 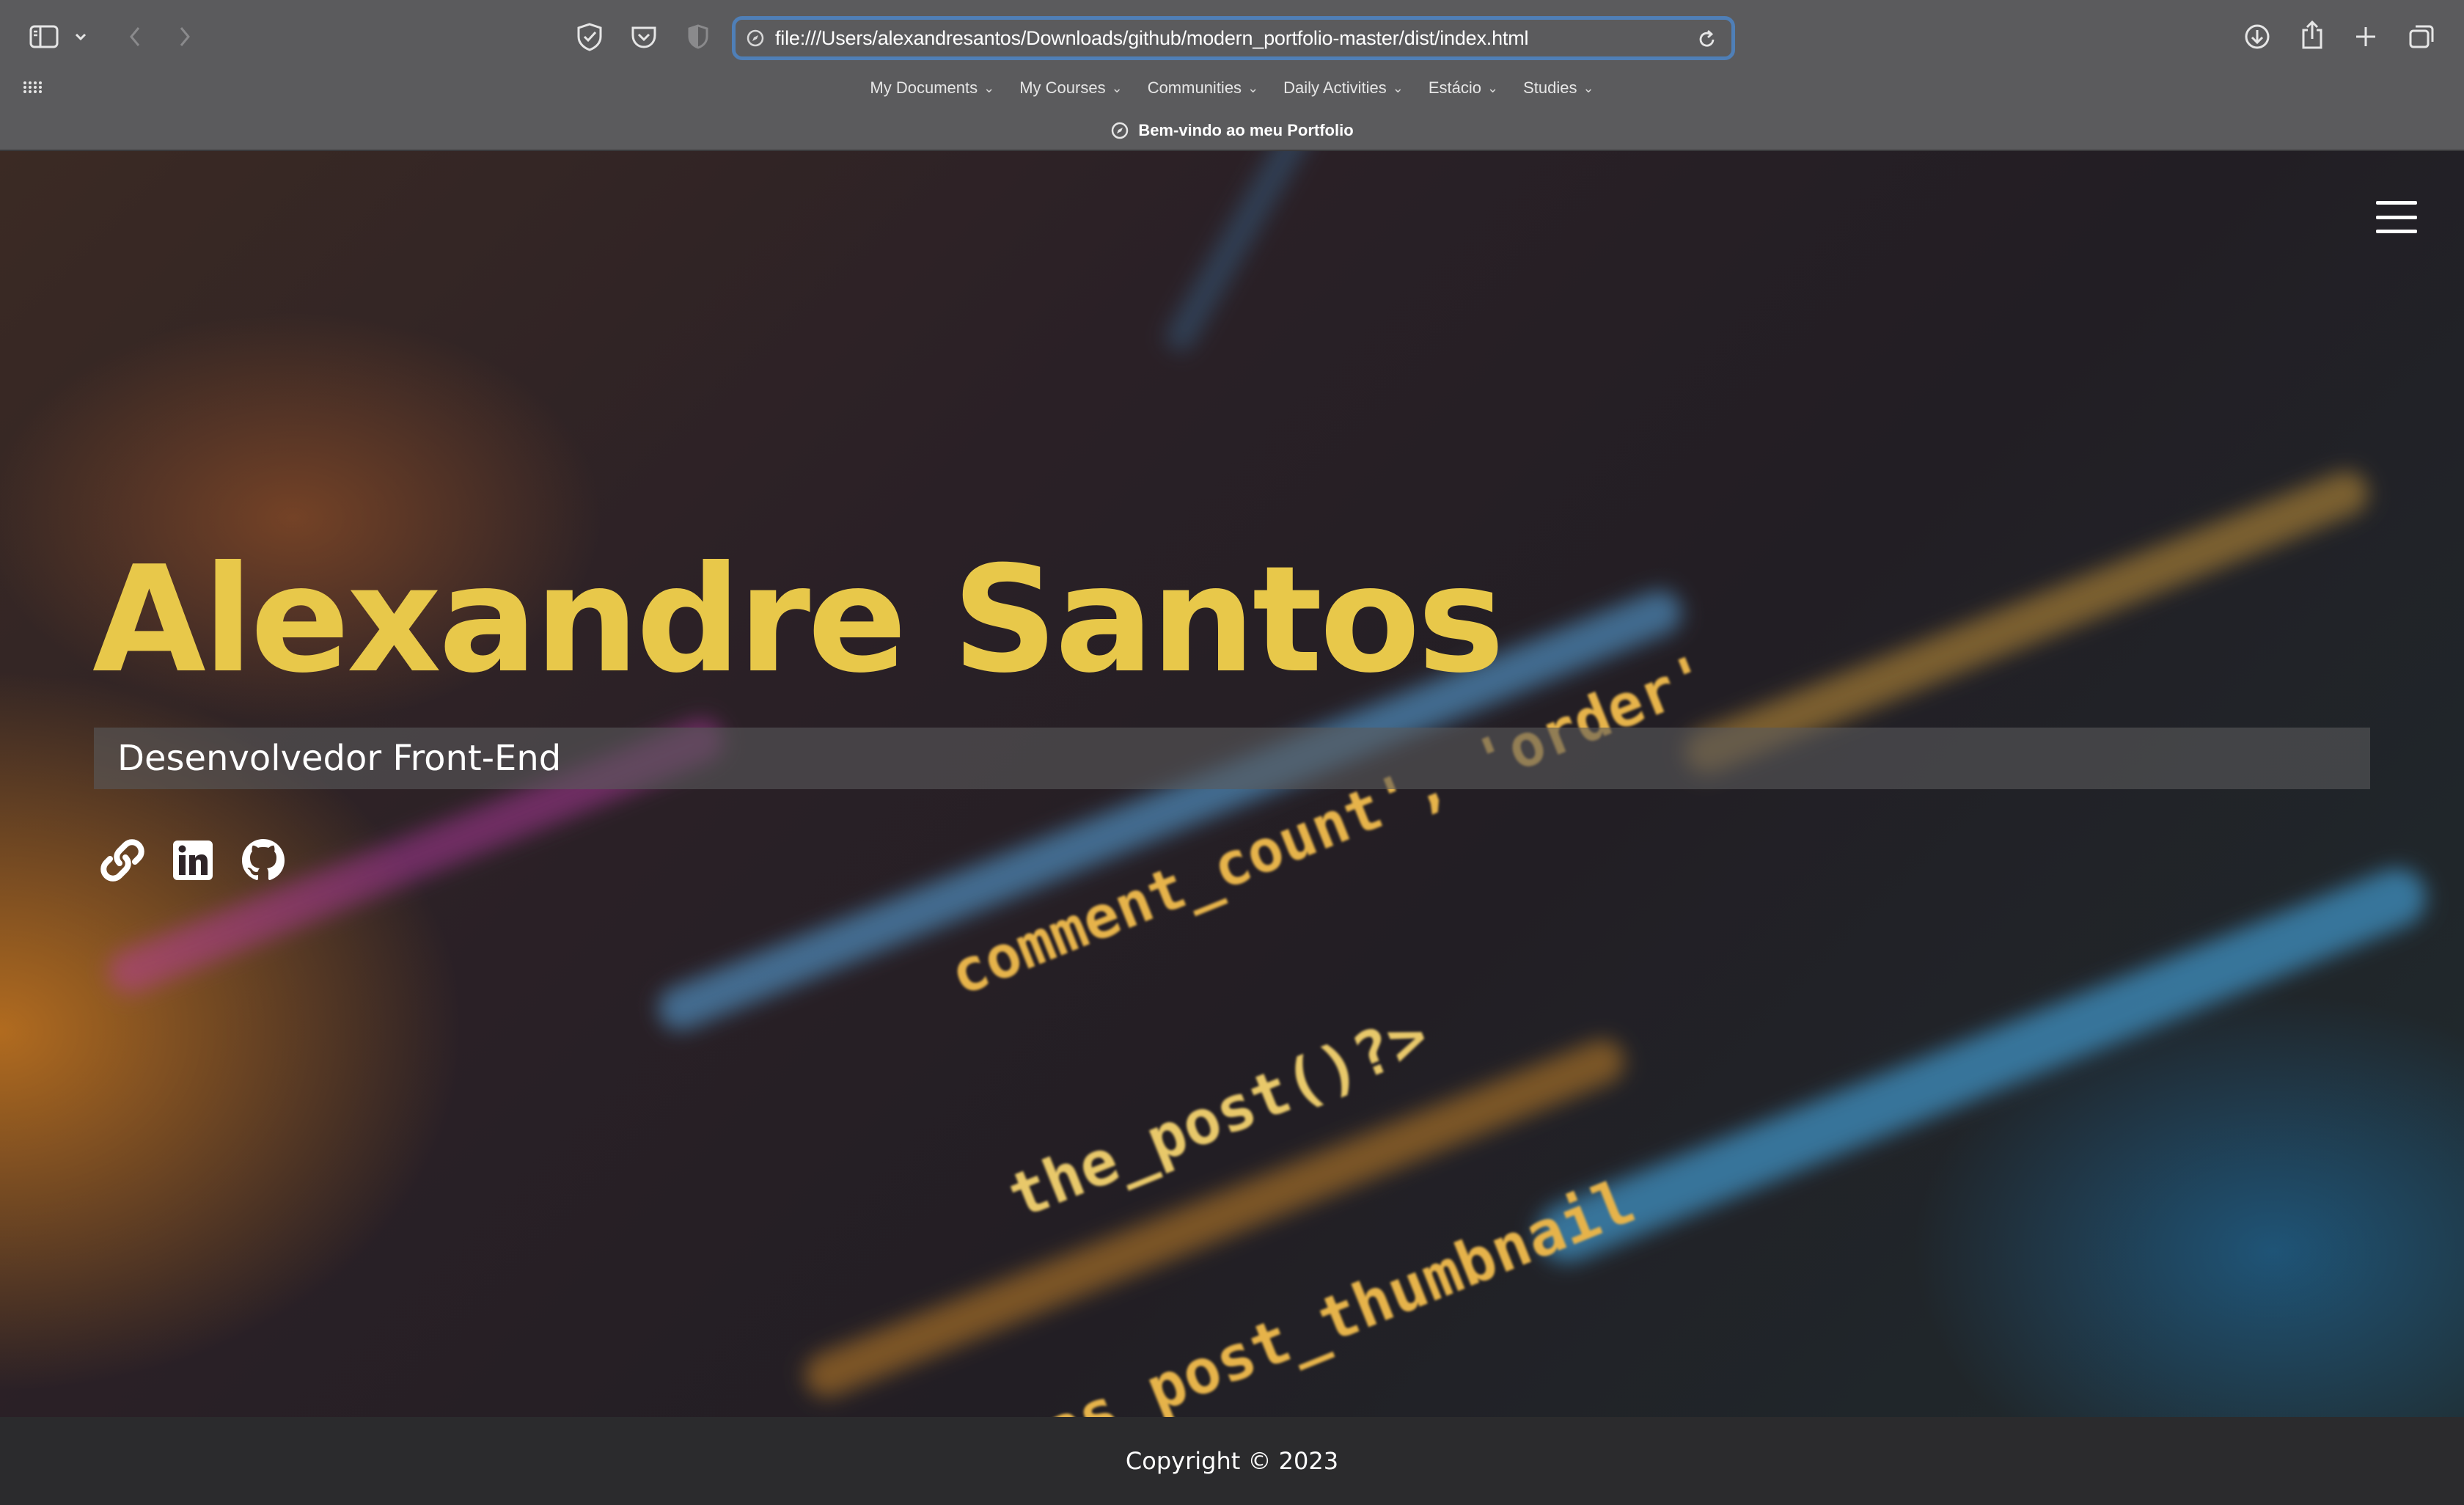 What do you see at coordinates (2312, 35) in the screenshot?
I see `share-icon` at bounding box center [2312, 35].